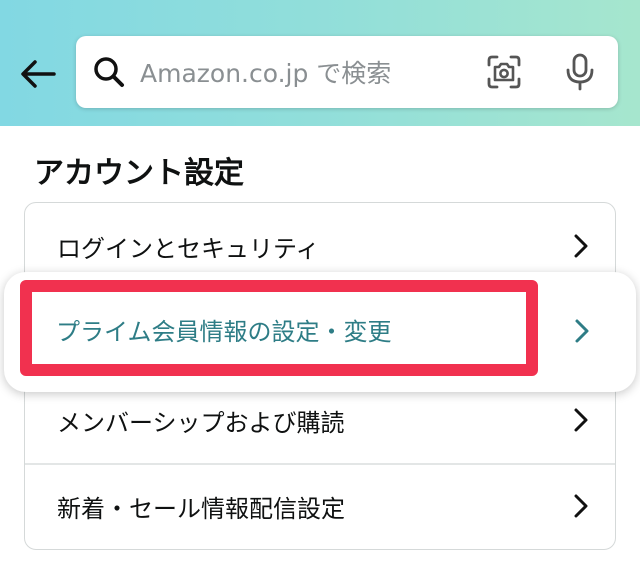  I want to click on back-button, so click(38, 74).